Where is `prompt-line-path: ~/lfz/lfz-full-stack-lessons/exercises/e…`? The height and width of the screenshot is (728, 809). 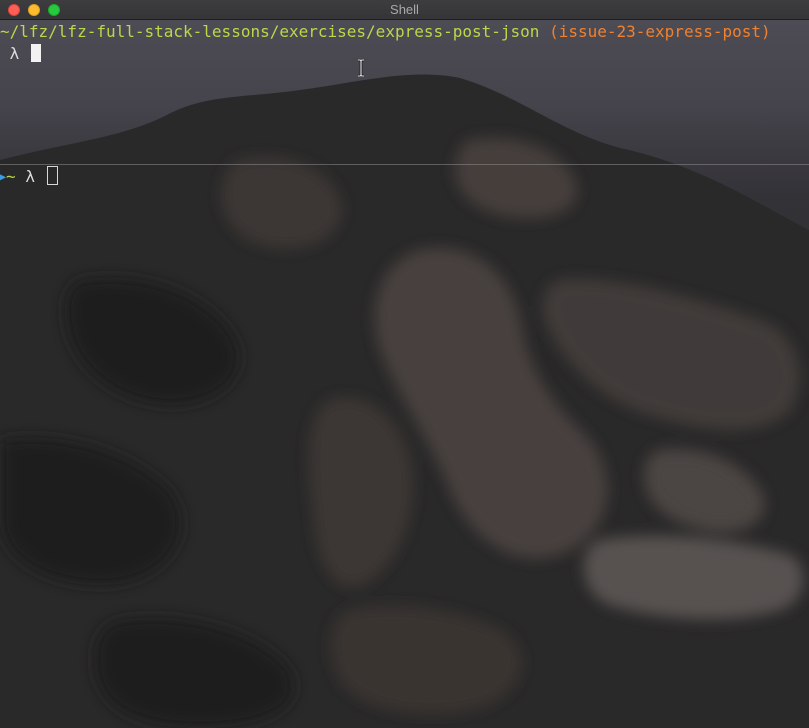
prompt-line-path: ~/lfz/lfz-full-stack-lessons/exercises/e… is located at coordinates (404, 32).